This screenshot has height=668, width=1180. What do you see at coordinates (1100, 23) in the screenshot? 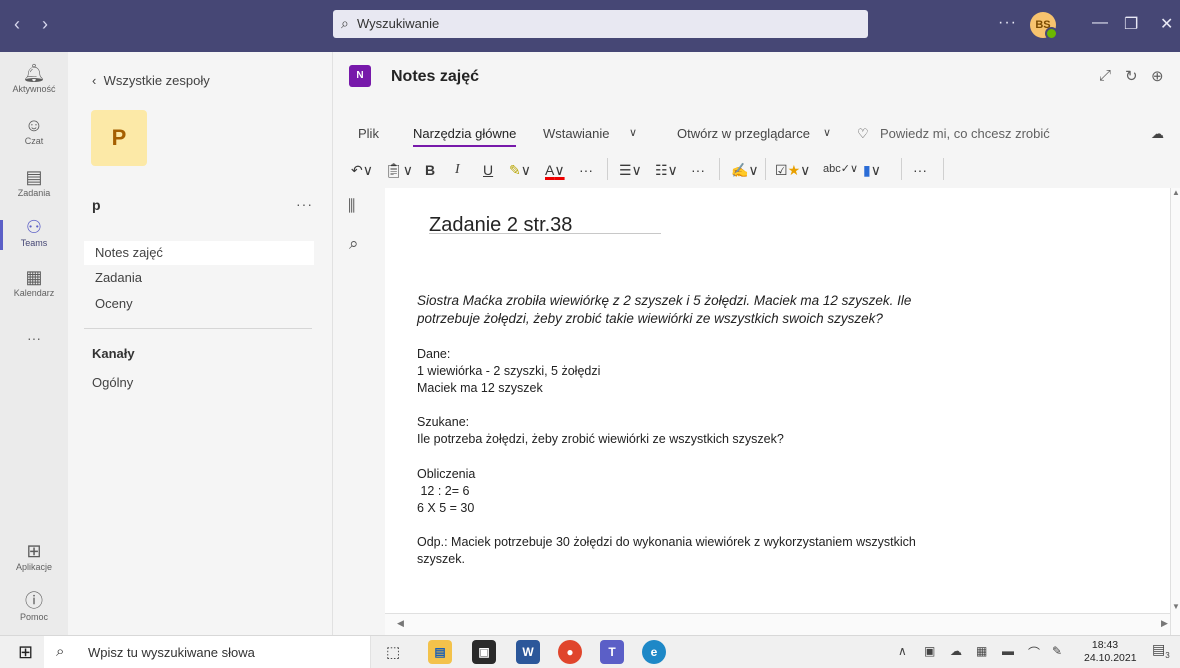
I see `minimize-icon: —` at bounding box center [1100, 23].